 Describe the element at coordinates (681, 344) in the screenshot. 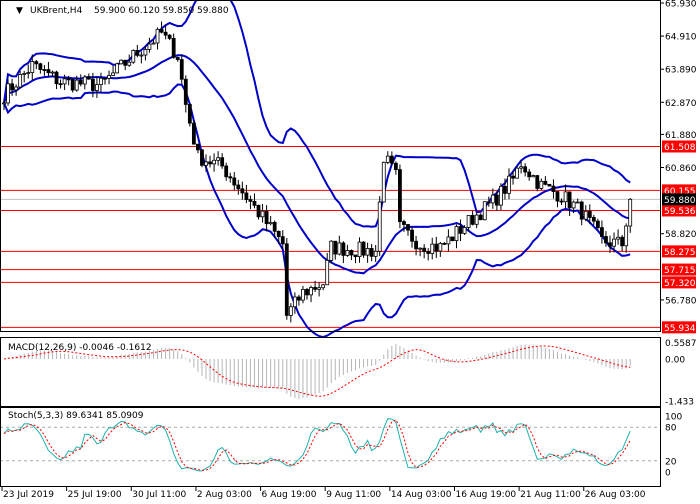

I see `macd-tick-label: 0.5587` at that location.